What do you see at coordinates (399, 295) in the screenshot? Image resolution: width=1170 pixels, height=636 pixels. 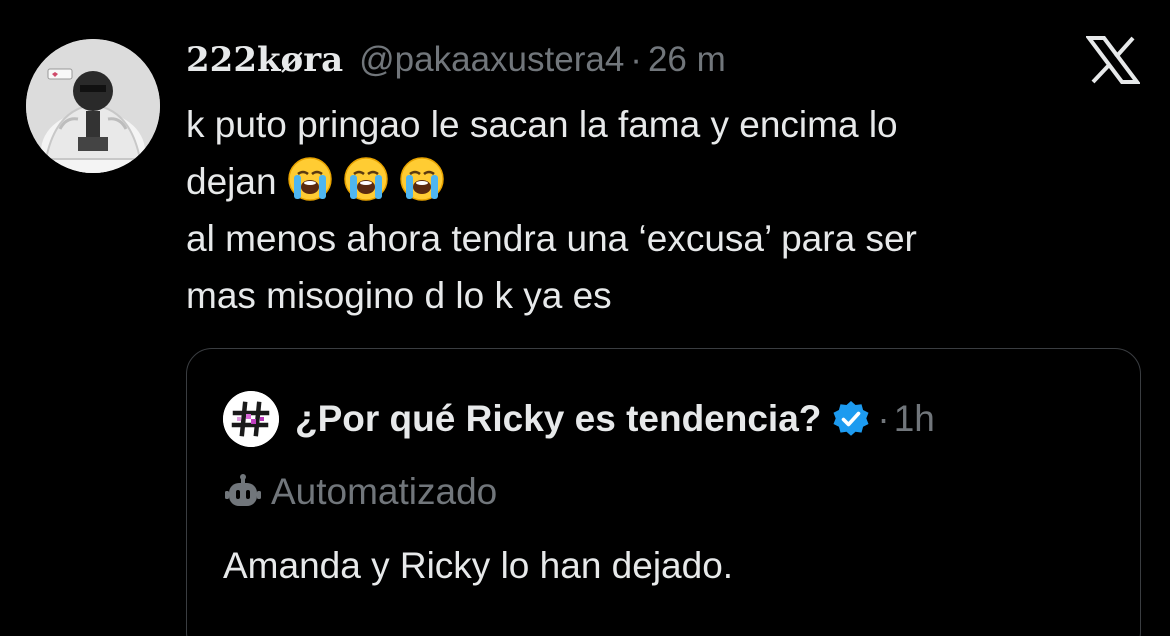 I see `tweet-text-line: mas misogino d lo k ya es` at bounding box center [399, 295].